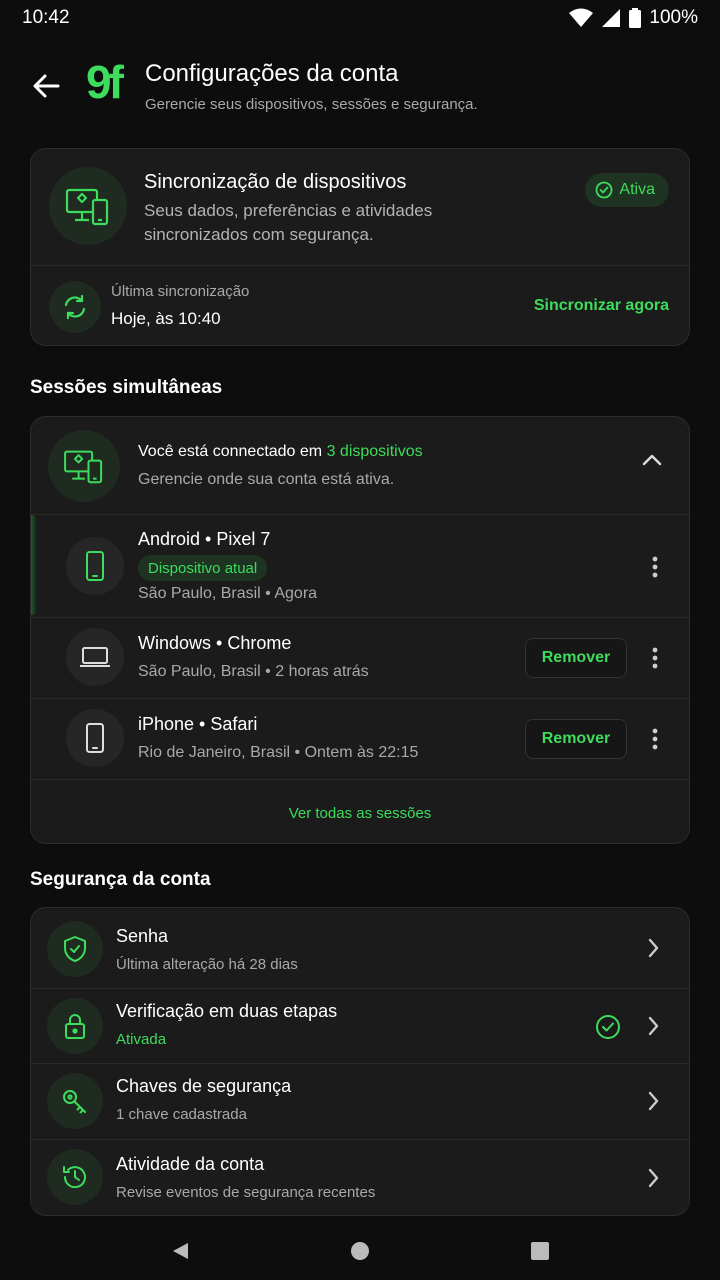 This screenshot has height=1280, width=720. Describe the element at coordinates (374, 451) in the screenshot. I see `connected-count: 3 dispositivos` at that location.